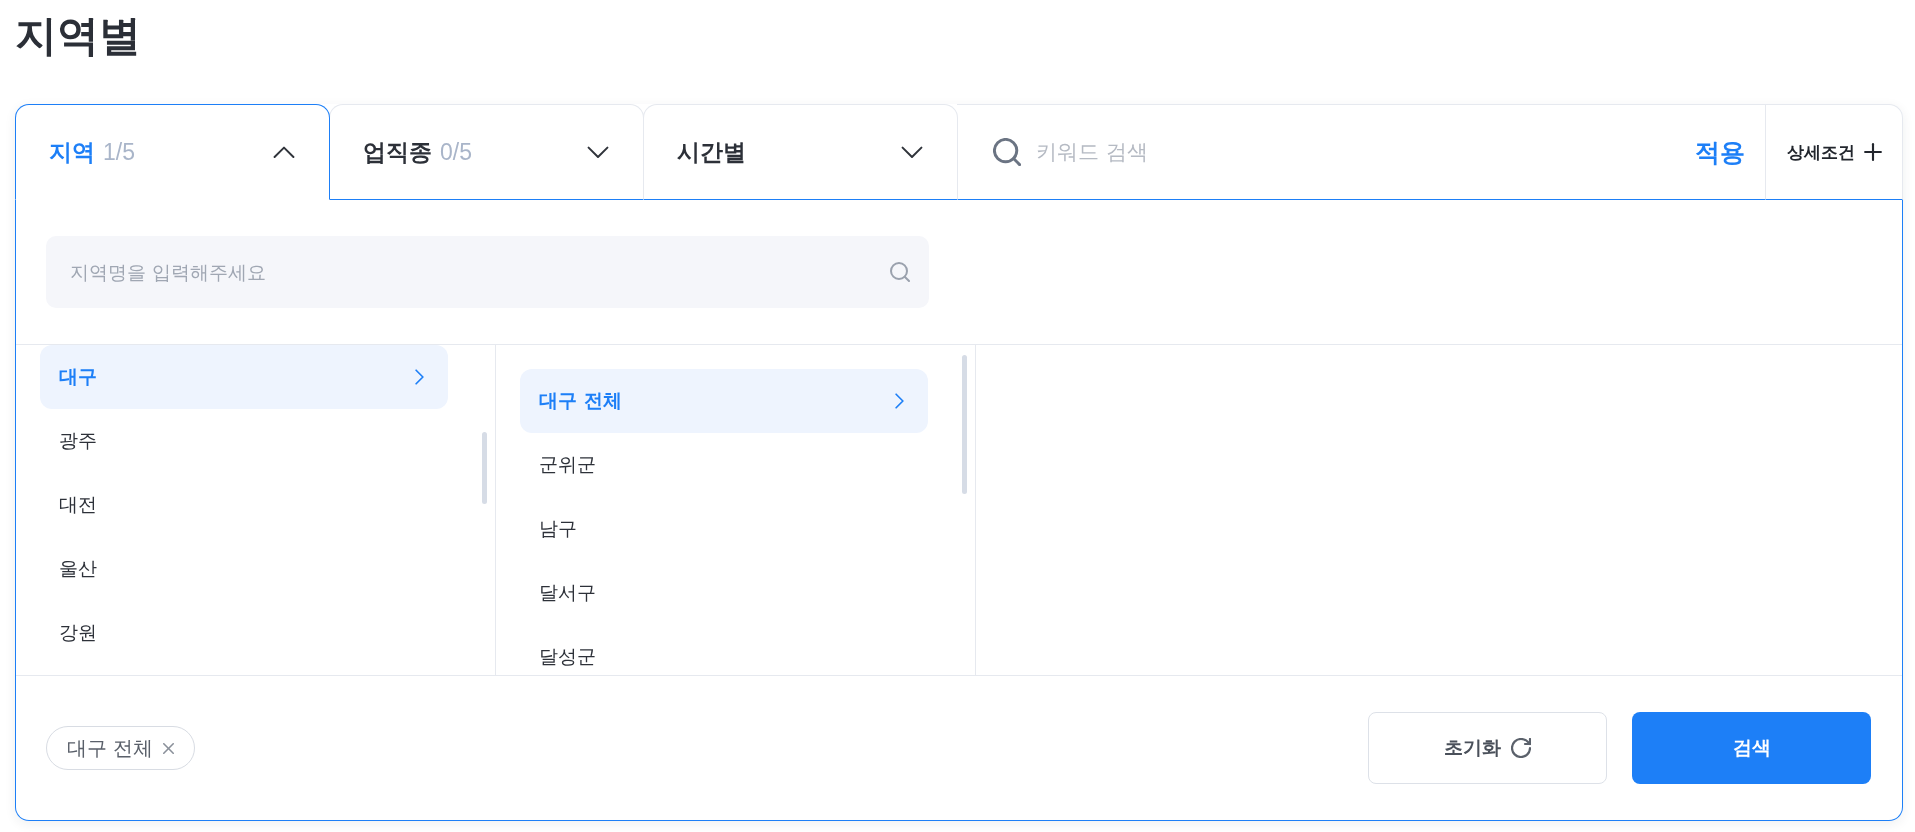 The height and width of the screenshot is (832, 1915). What do you see at coordinates (724, 401) in the screenshot?
I see `region-list-item: 대구 전체` at bounding box center [724, 401].